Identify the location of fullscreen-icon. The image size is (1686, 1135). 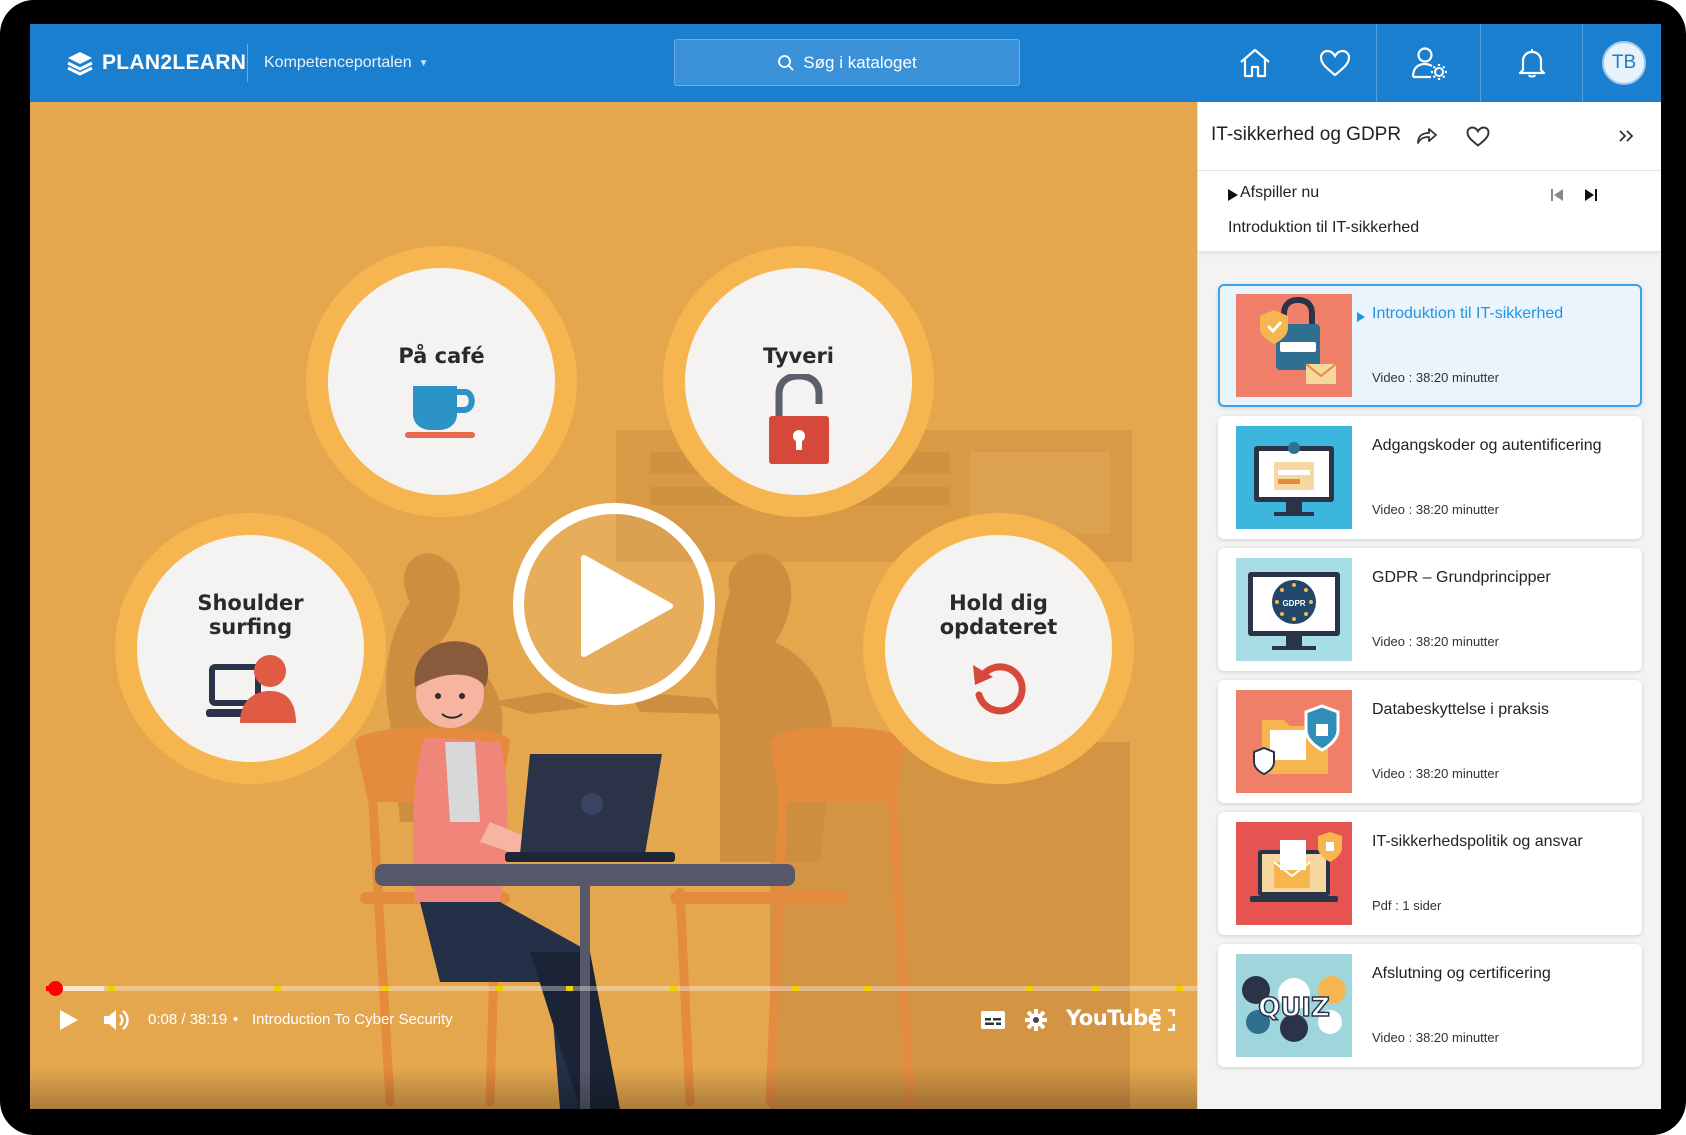
(1164, 1020).